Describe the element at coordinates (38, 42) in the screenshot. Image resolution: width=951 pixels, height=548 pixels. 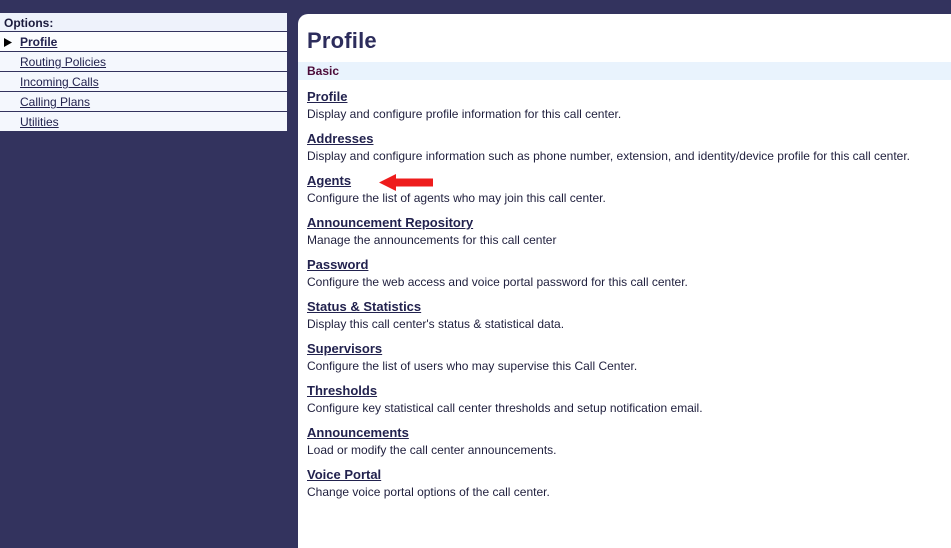
I see `sidebar-link-profile: Profile` at that location.